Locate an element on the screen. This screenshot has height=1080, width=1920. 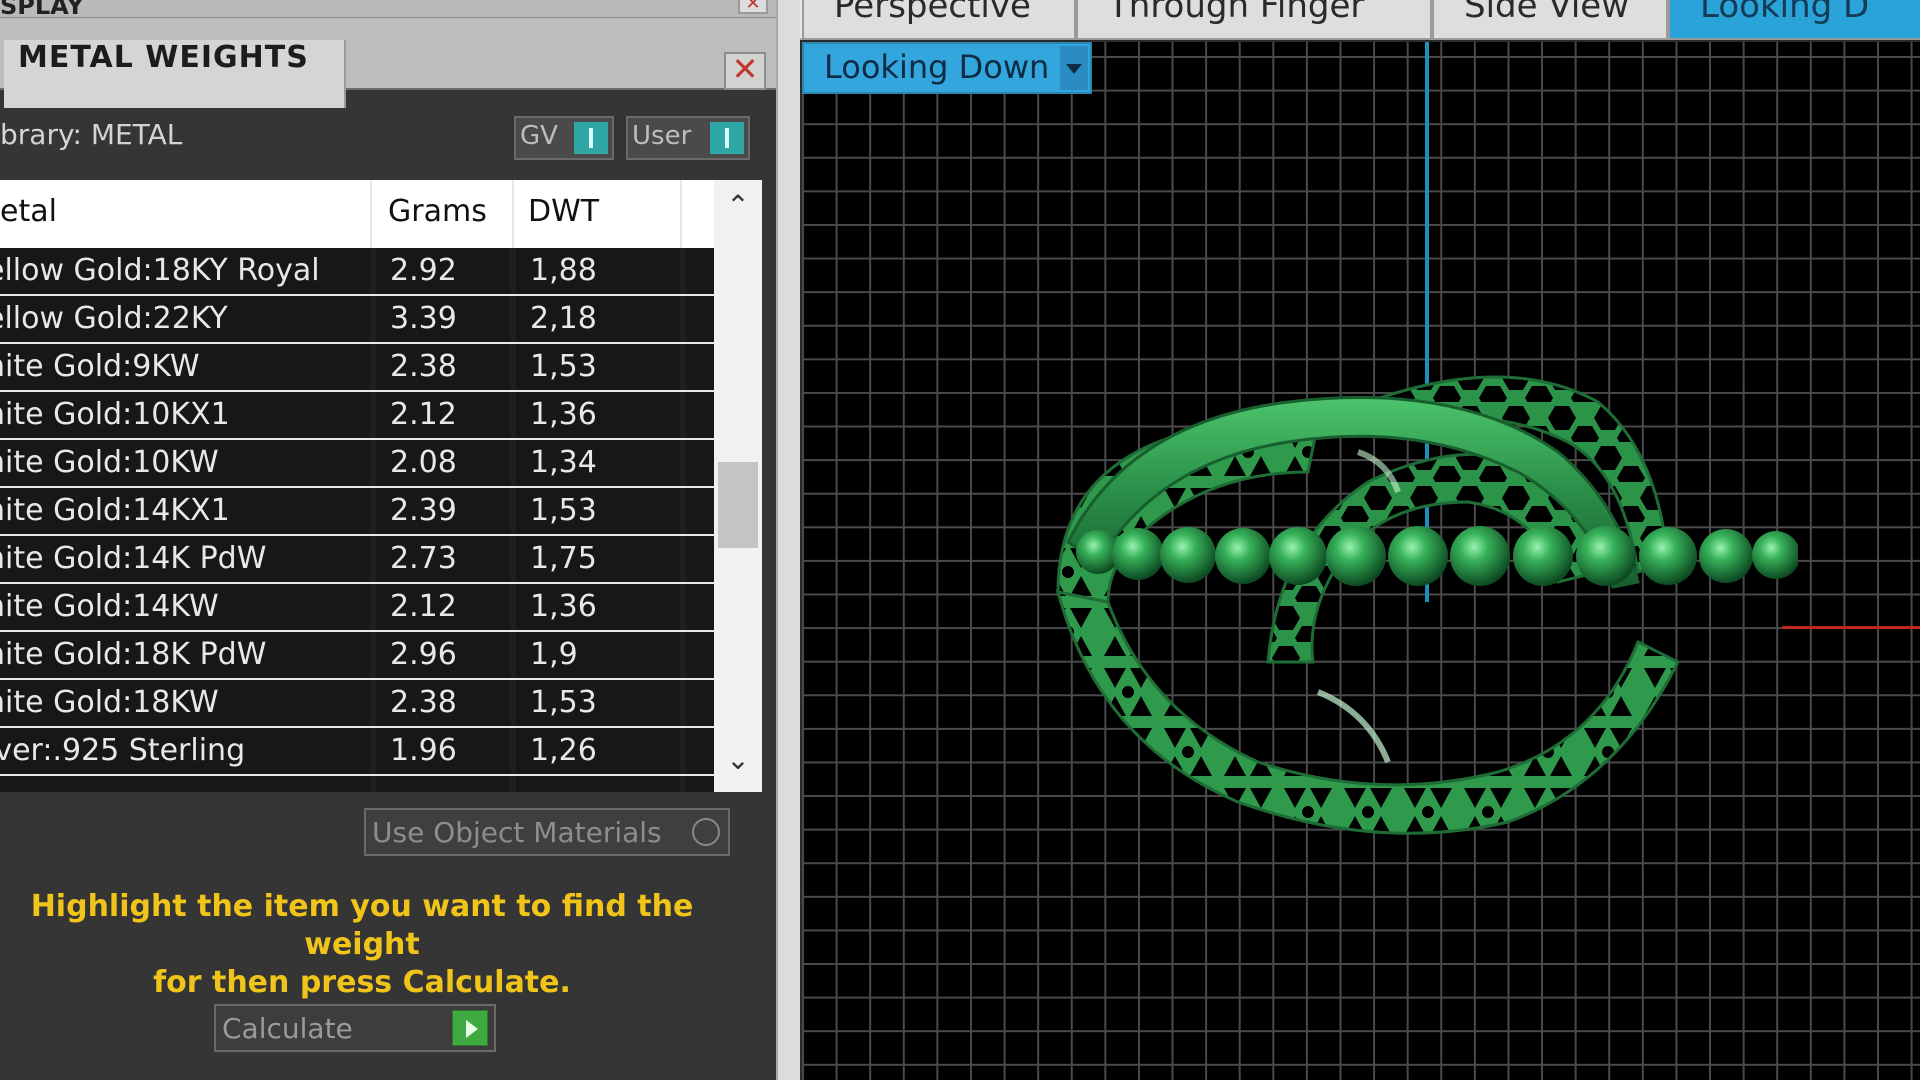
table-header: etal Grams DWT is located at coordinates (341, 214).